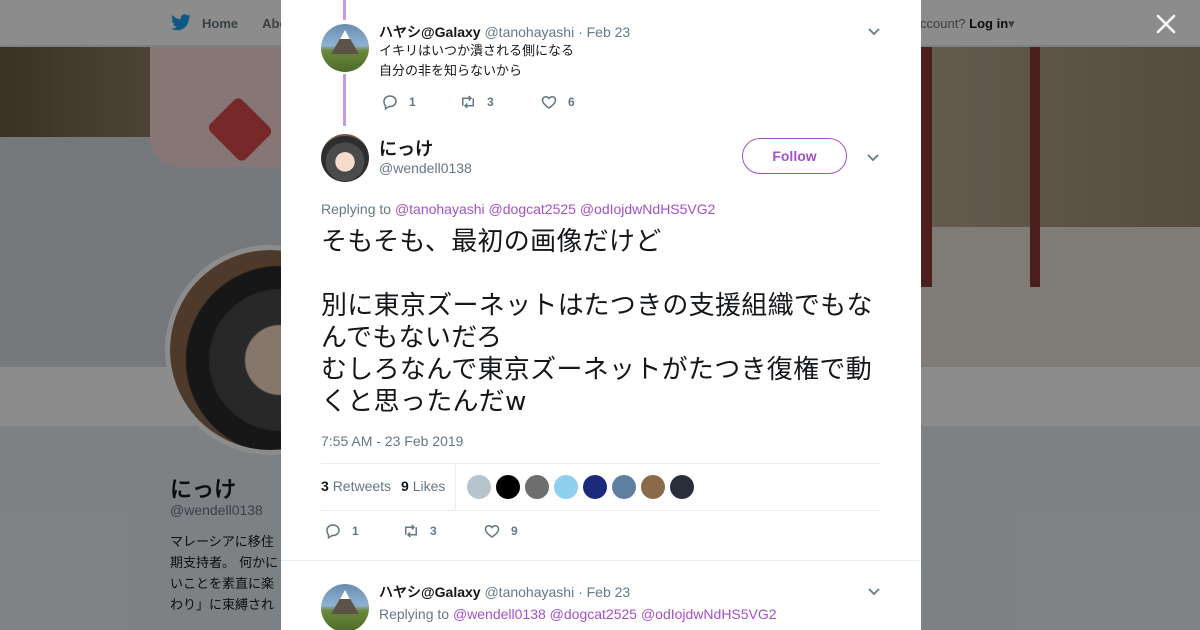 The image size is (1200, 630). I want to click on retweets-stat-label: Retweets, so click(362, 486).